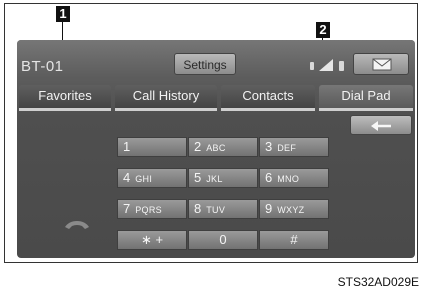  I want to click on key-hash: #, so click(294, 240).